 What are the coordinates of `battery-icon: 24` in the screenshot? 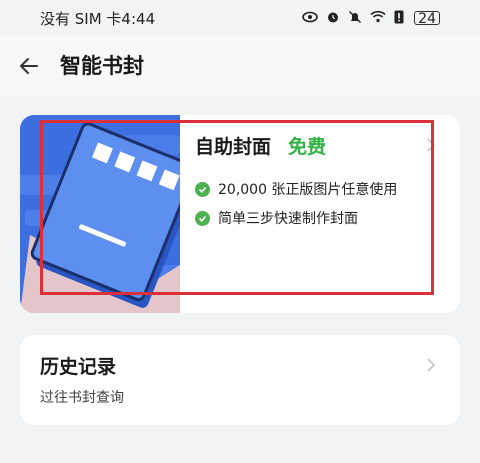 It's located at (427, 18).